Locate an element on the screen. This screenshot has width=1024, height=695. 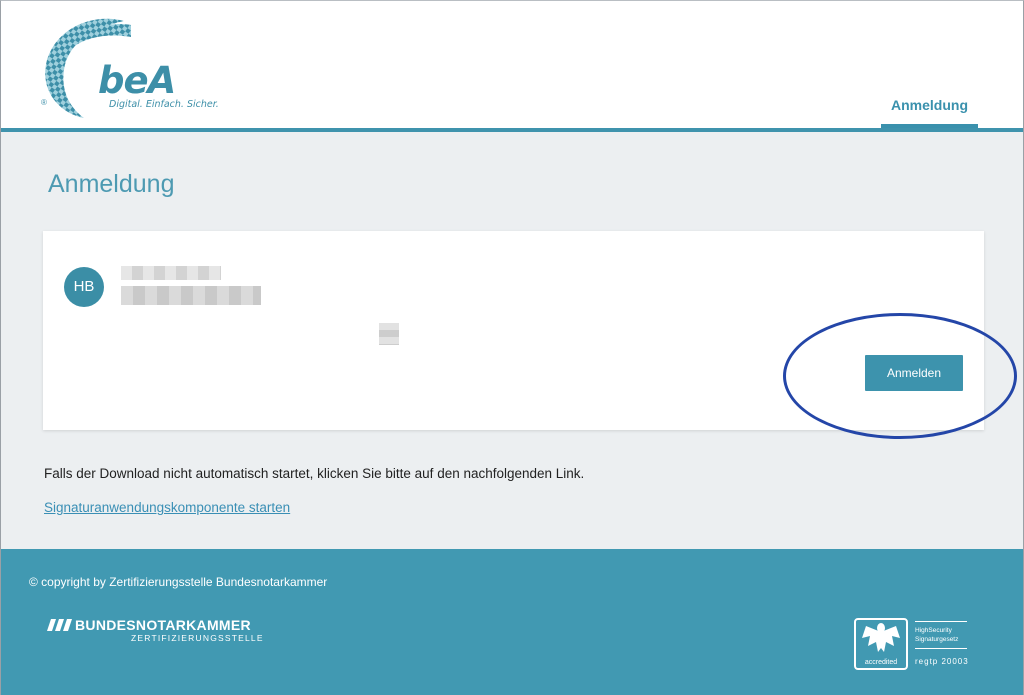
page-title: Anmeldung is located at coordinates (111, 184).